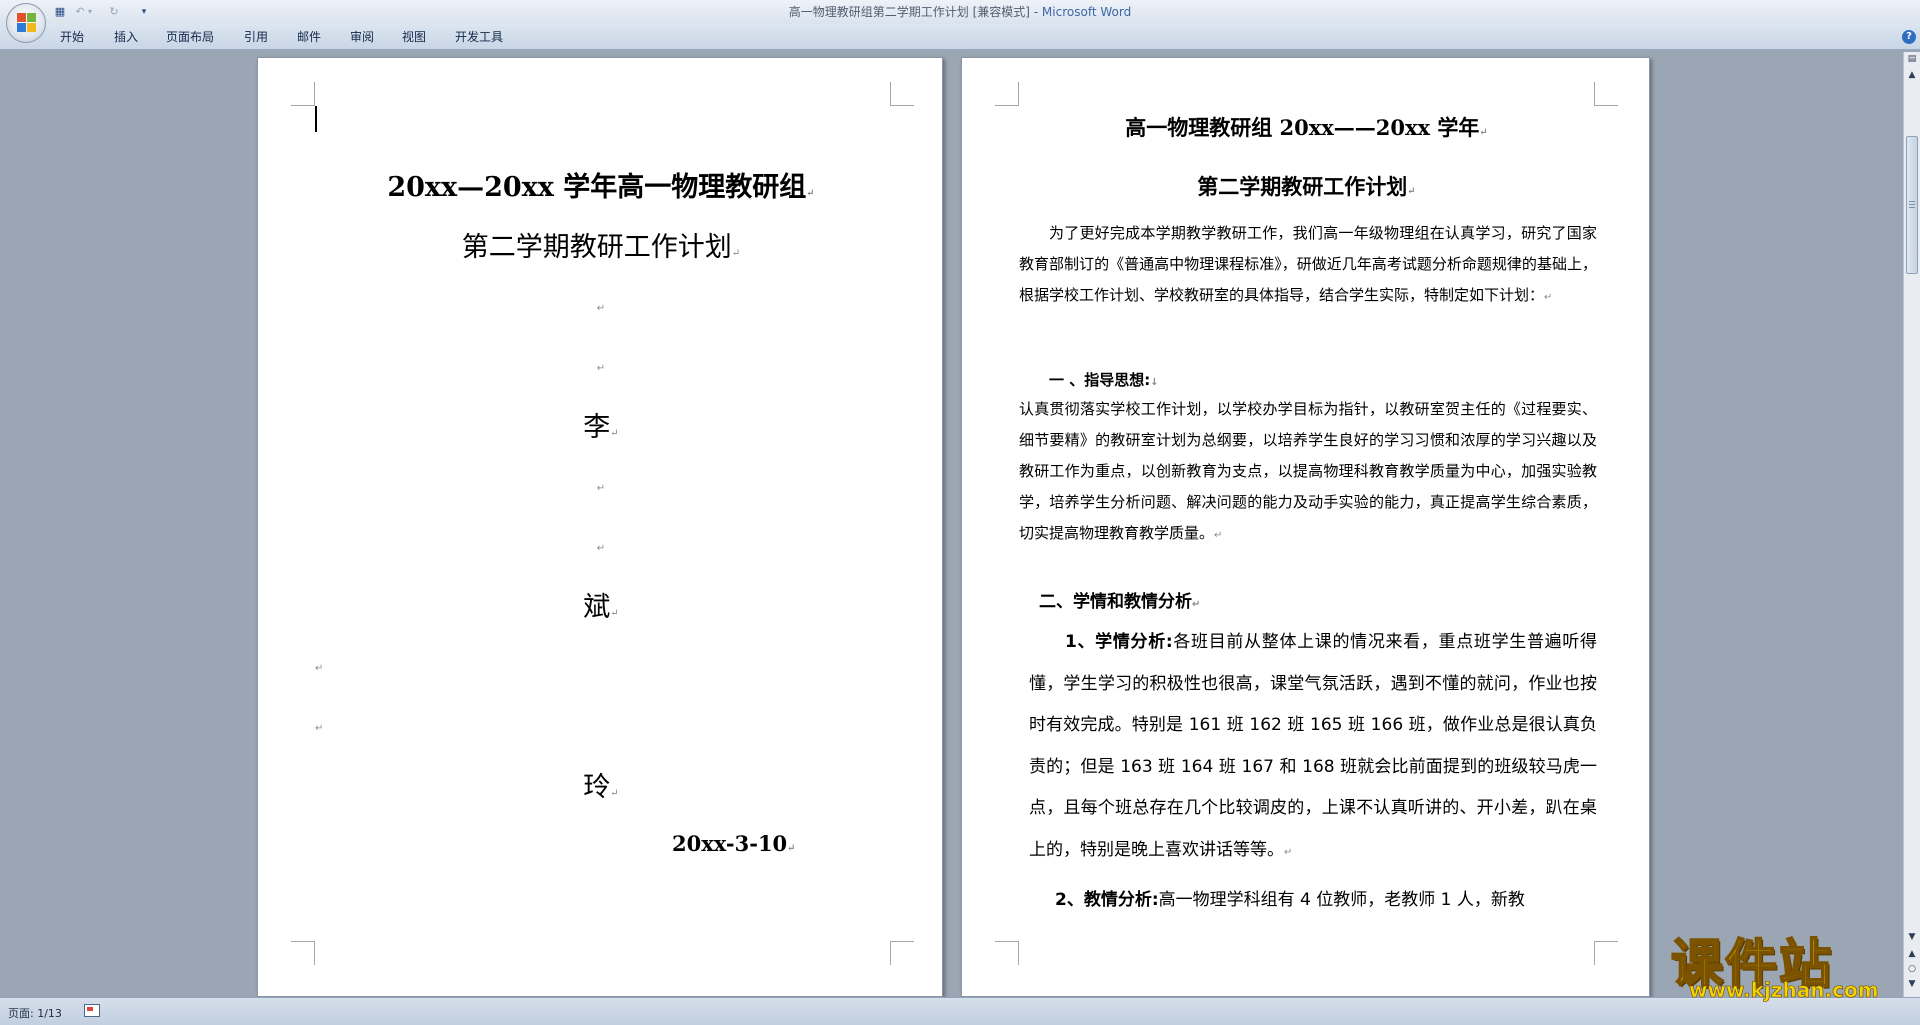 This screenshot has width=1920, height=1025. Describe the element at coordinates (1120, 602) in the screenshot. I see `section-2-title: 二、学情和教情分析↵` at that location.